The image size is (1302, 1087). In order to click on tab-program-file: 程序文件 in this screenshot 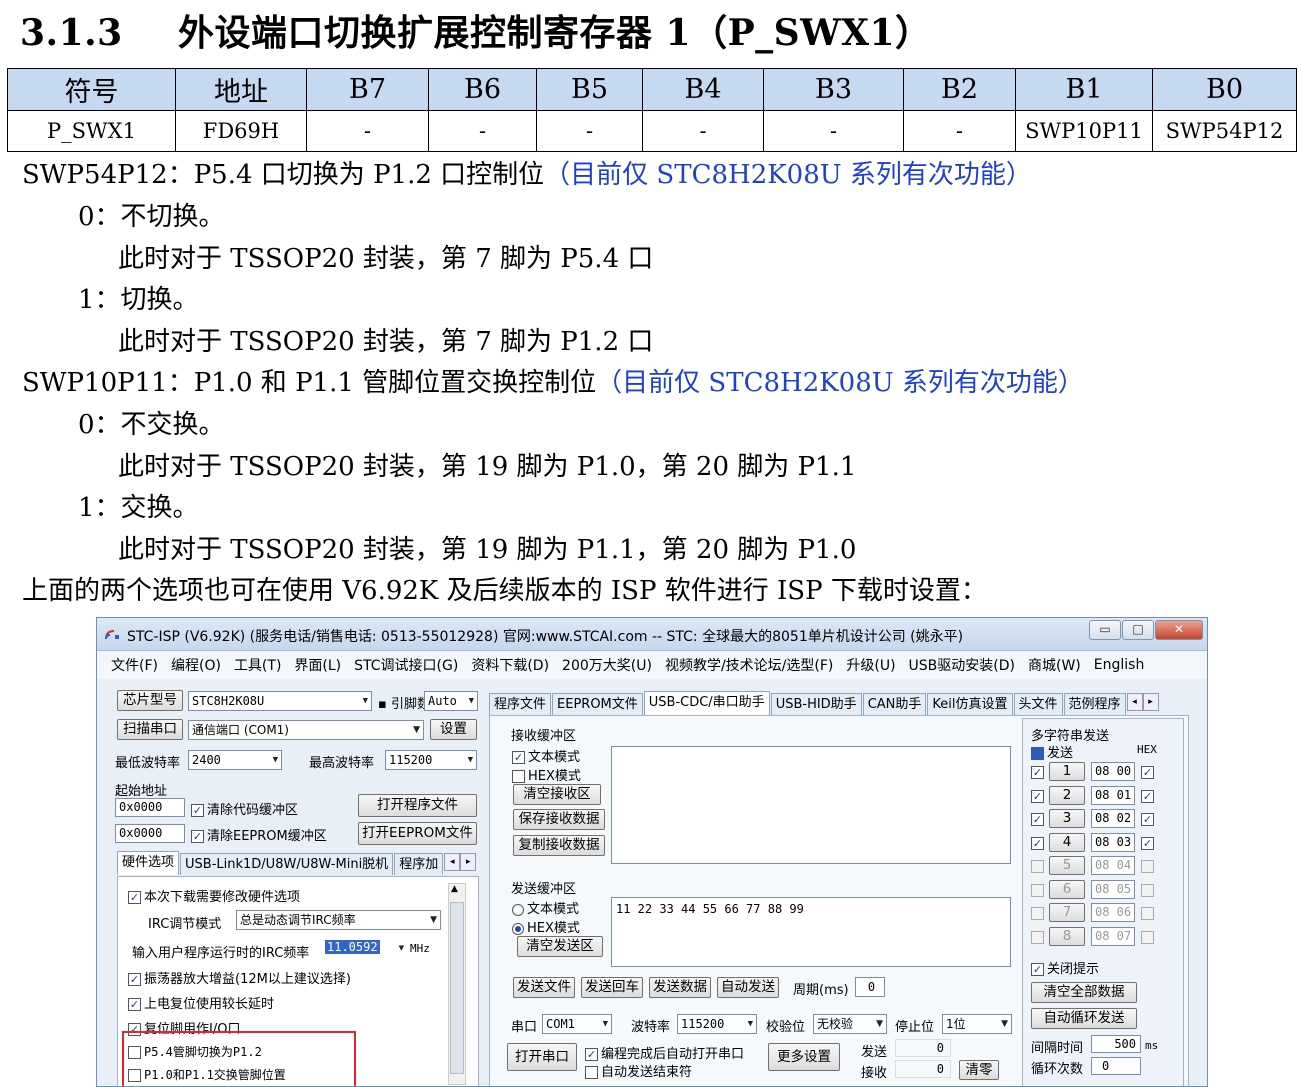, I will do `click(520, 704)`.